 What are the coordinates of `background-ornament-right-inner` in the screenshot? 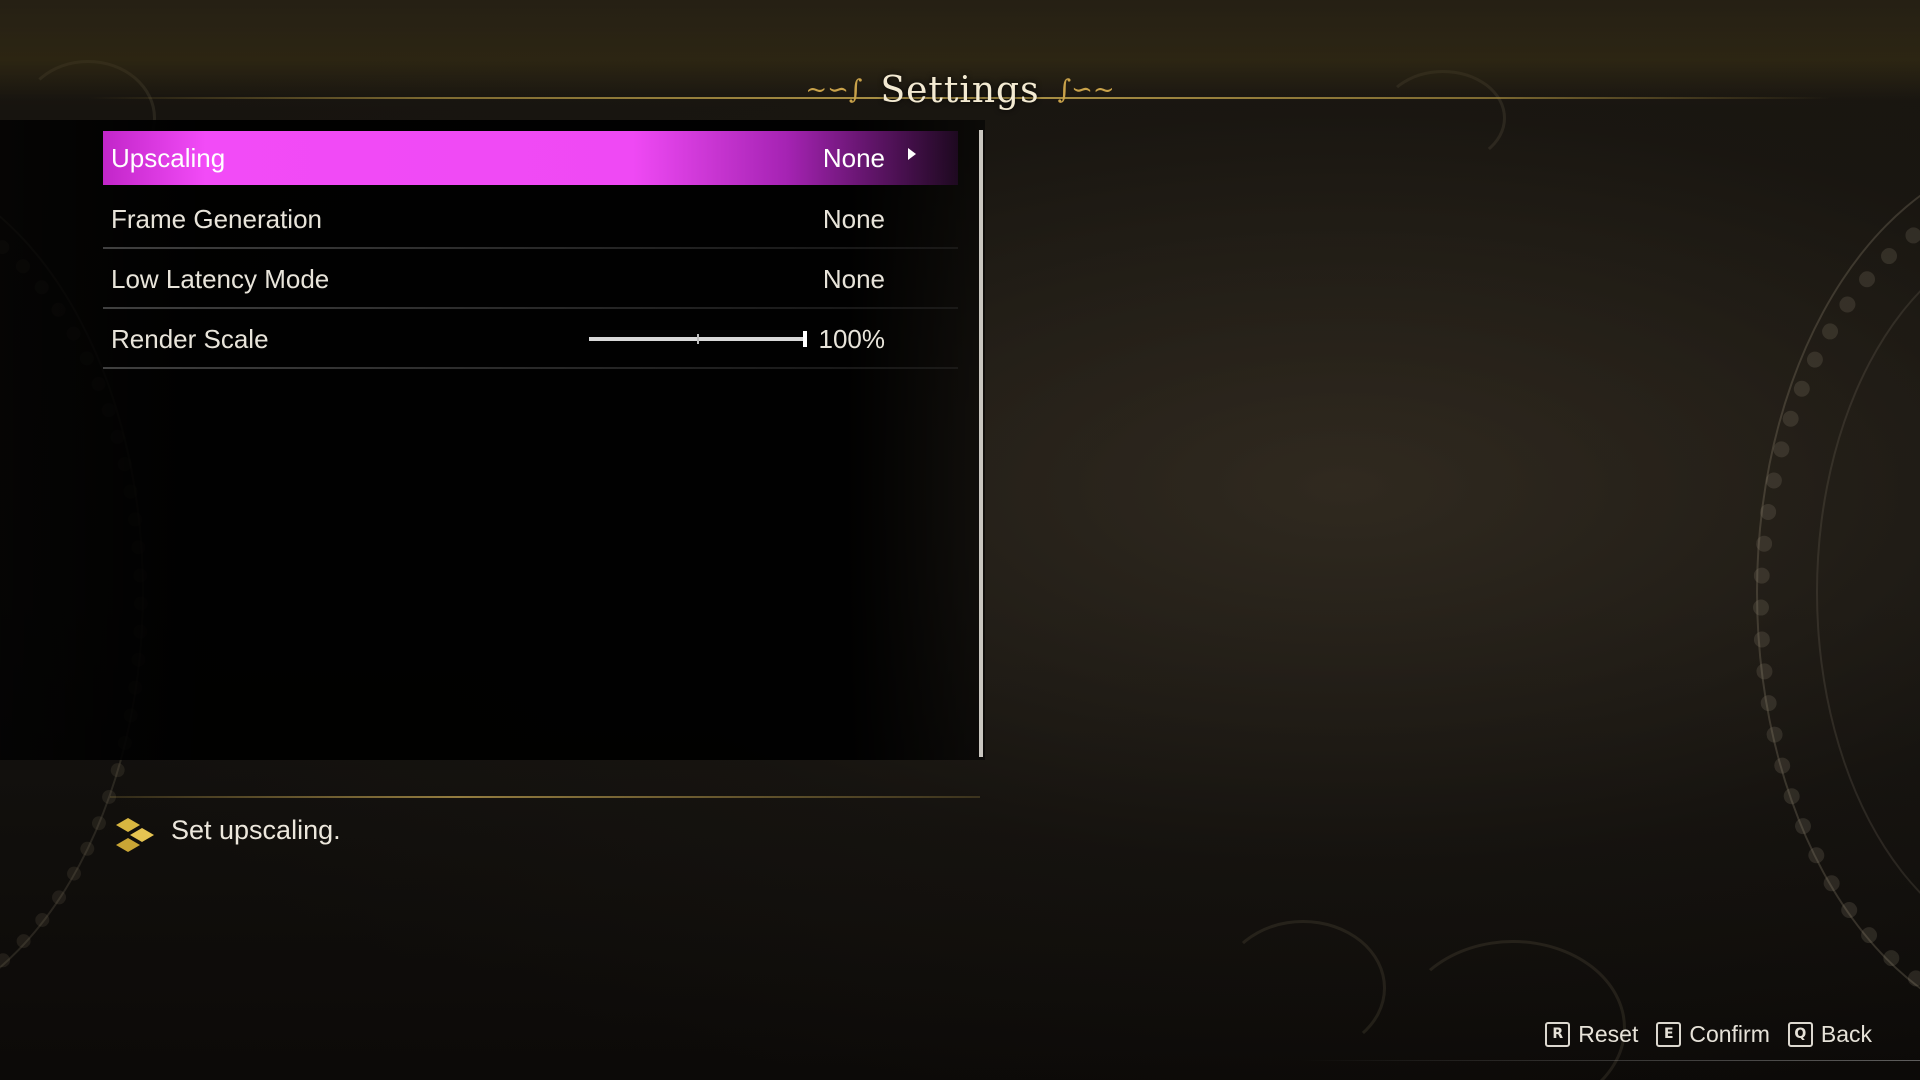 It's located at (1836, 606).